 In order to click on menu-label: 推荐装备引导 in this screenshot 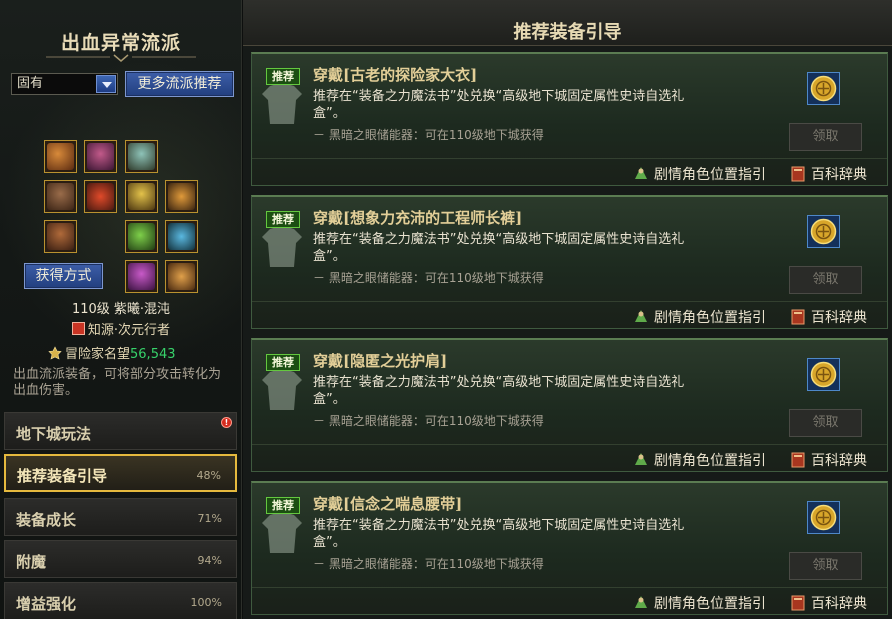, I will do `click(62, 476)`.